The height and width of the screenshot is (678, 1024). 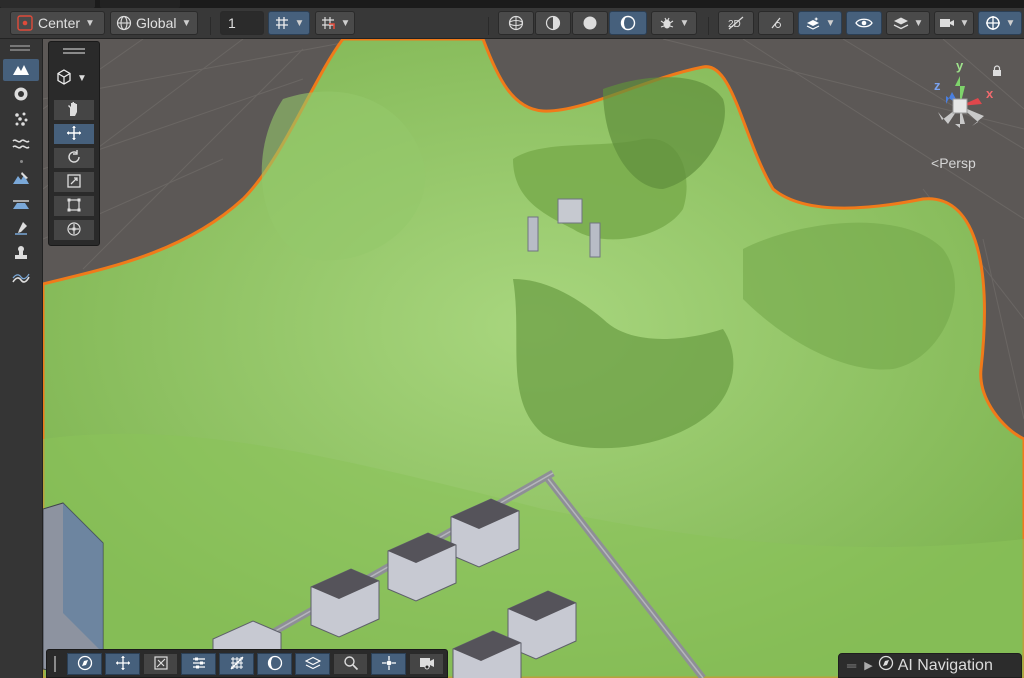 What do you see at coordinates (990, 93) in the screenshot?
I see `gizmo-x-label: x` at bounding box center [990, 93].